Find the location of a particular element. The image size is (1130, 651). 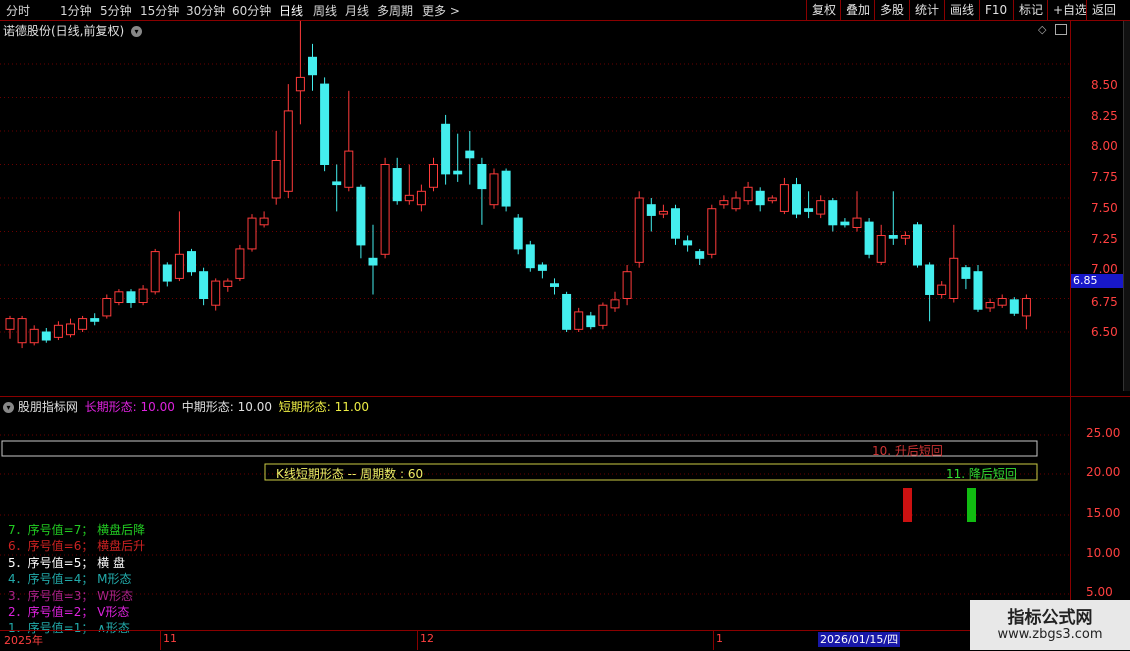

date-month-label: 11 is located at coordinates (170, 638).